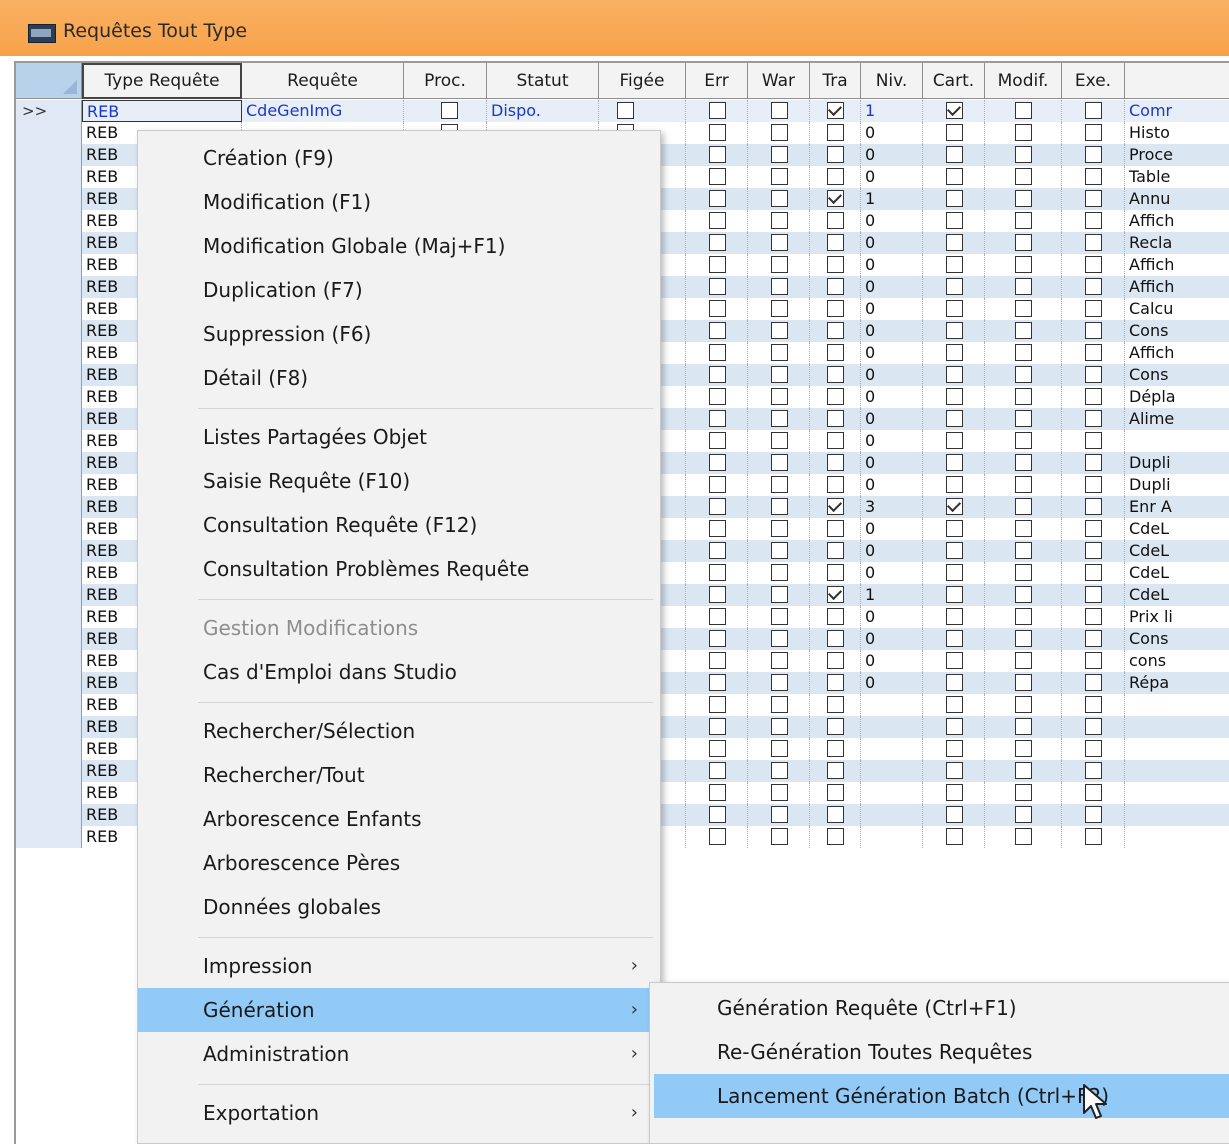 Image resolution: width=1229 pixels, height=1144 pixels. I want to click on column-header-err: Err, so click(717, 81).